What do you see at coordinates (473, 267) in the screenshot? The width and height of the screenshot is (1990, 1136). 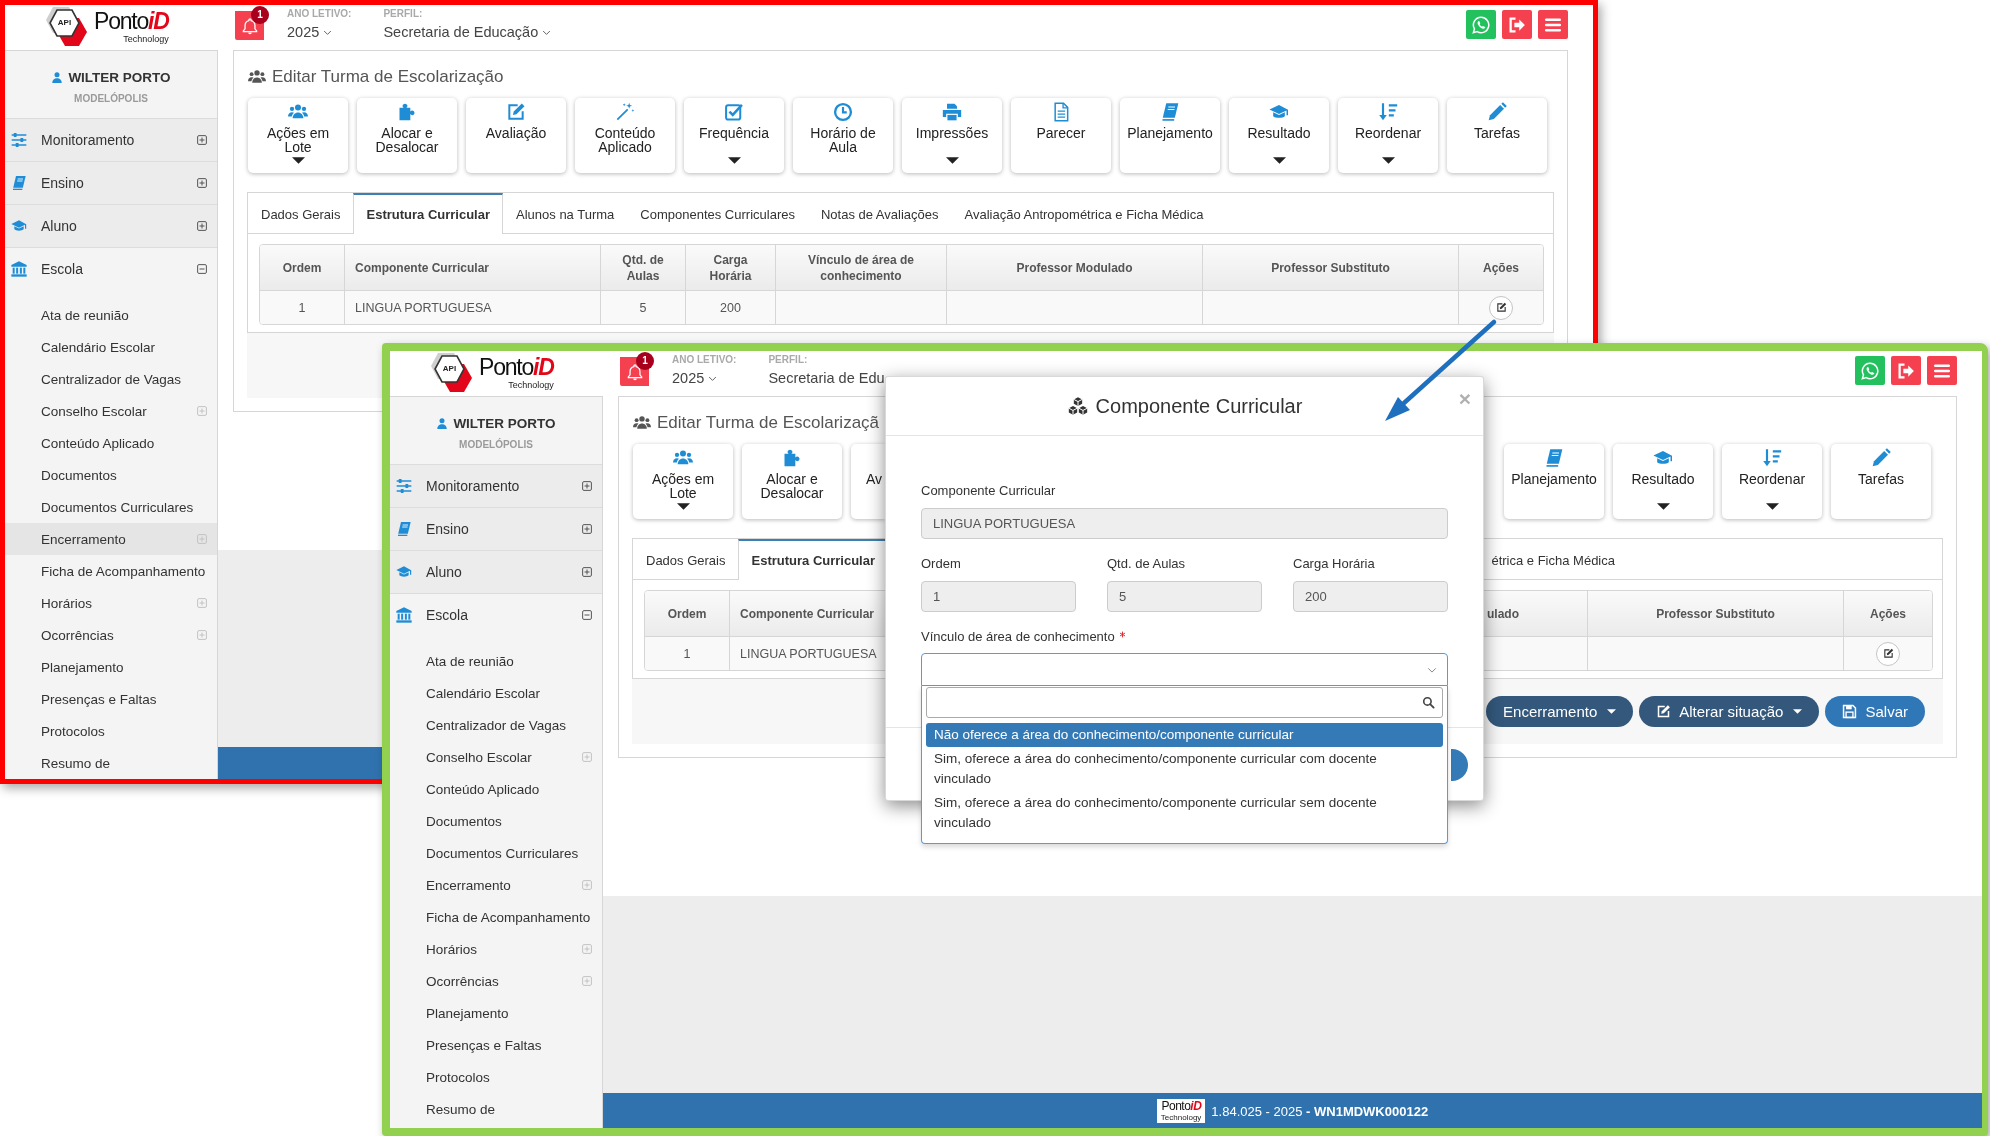 I see `column-header: Componente Curricular` at bounding box center [473, 267].